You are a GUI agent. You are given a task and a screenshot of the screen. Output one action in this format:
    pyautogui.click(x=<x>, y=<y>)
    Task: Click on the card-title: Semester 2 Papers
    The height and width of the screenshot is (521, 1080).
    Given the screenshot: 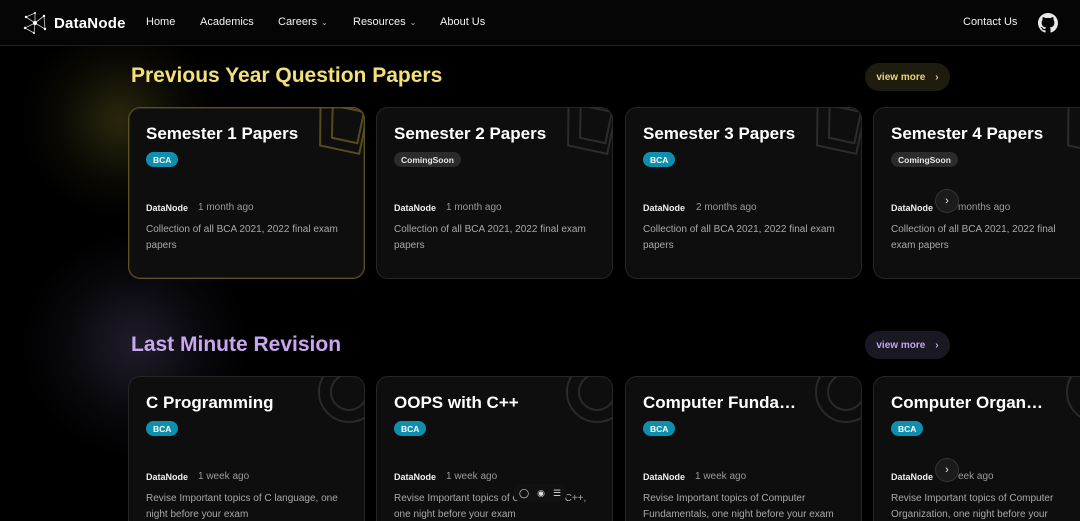 What is the action you would take?
    pyautogui.click(x=470, y=133)
    